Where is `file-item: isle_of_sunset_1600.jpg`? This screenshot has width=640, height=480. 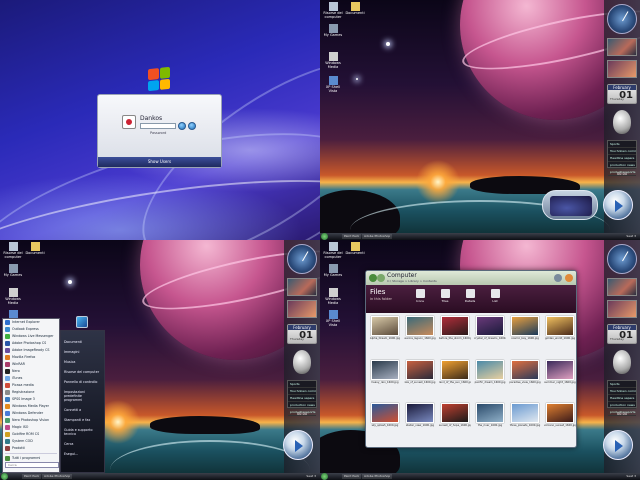 file-item: isle_of_sunset_1600.jpg is located at coordinates (420, 380).